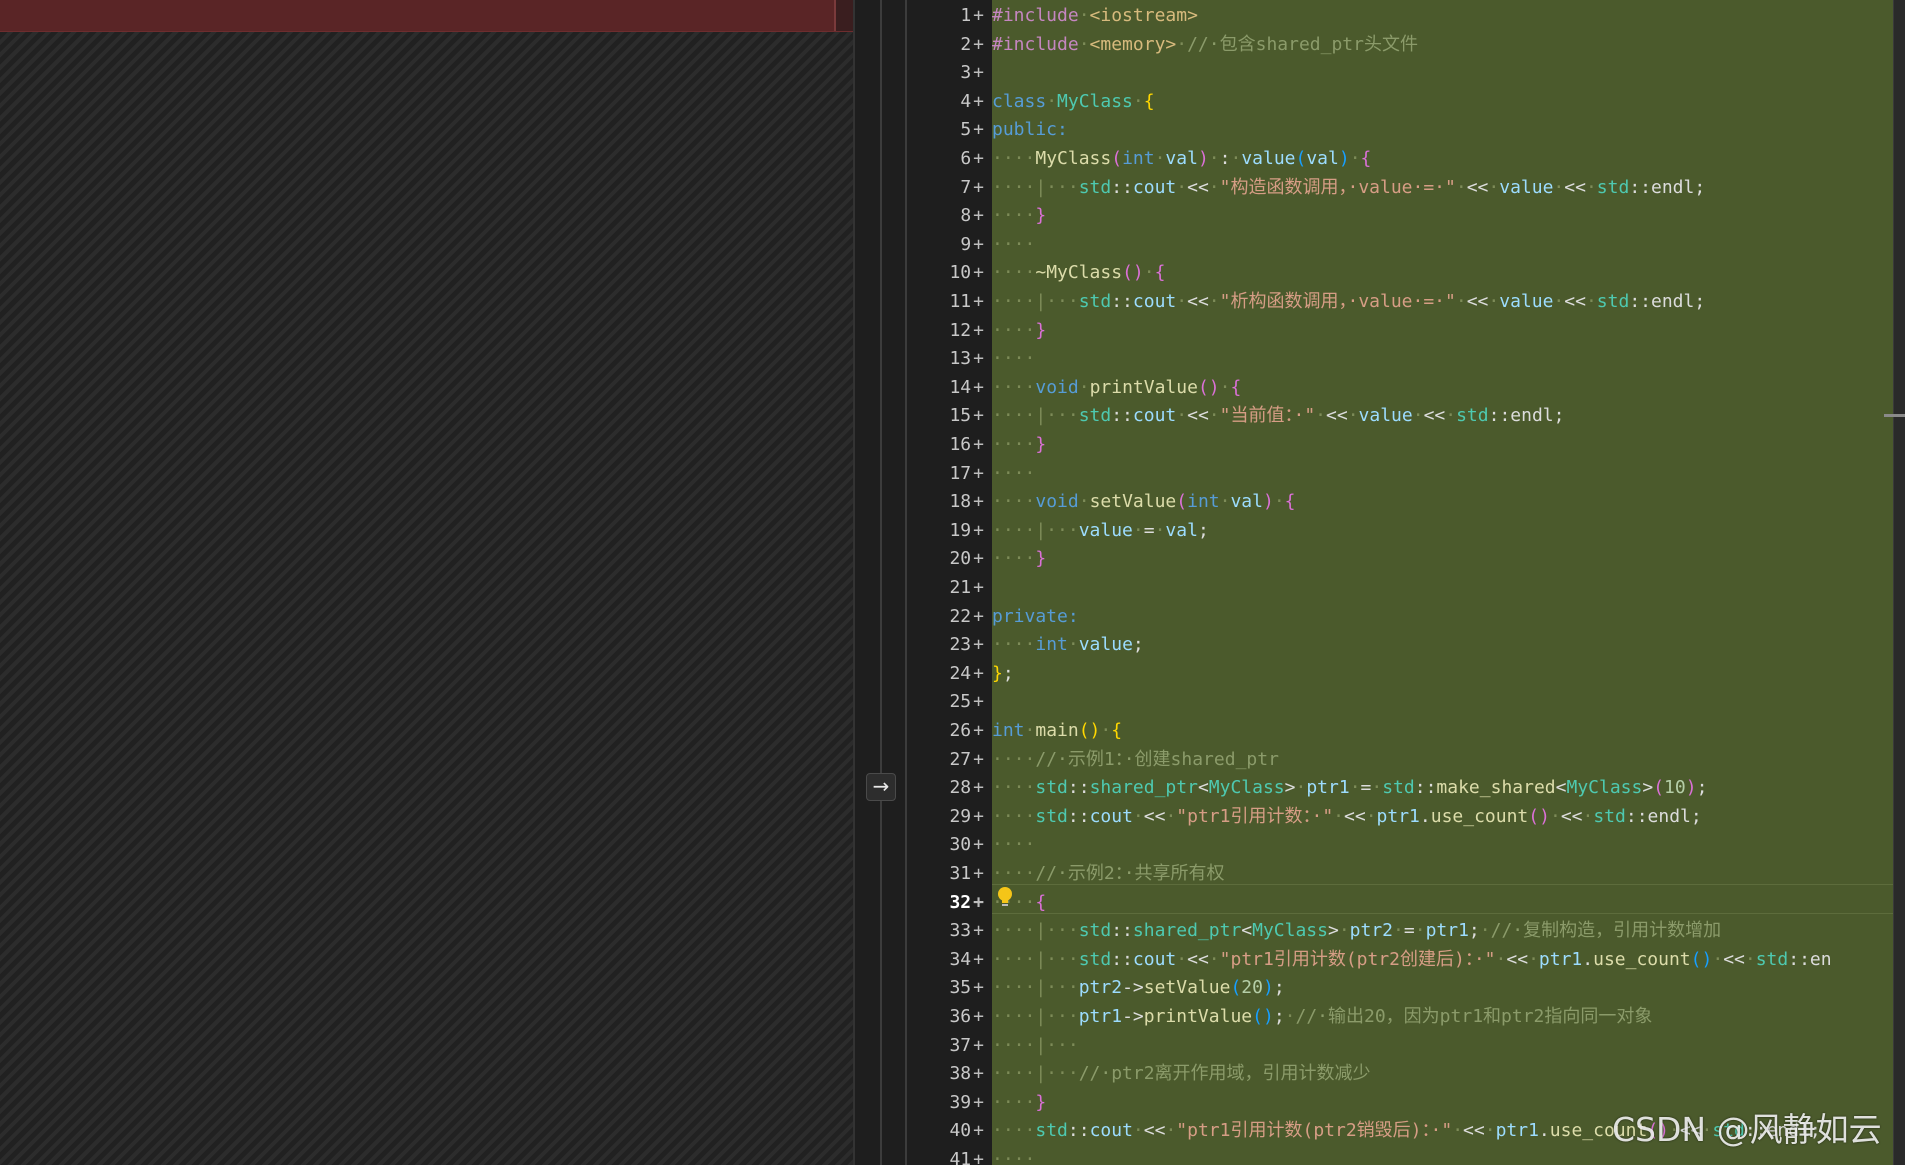 This screenshot has height=1165, width=1905. I want to click on merge-arrow-button: →, so click(881, 787).